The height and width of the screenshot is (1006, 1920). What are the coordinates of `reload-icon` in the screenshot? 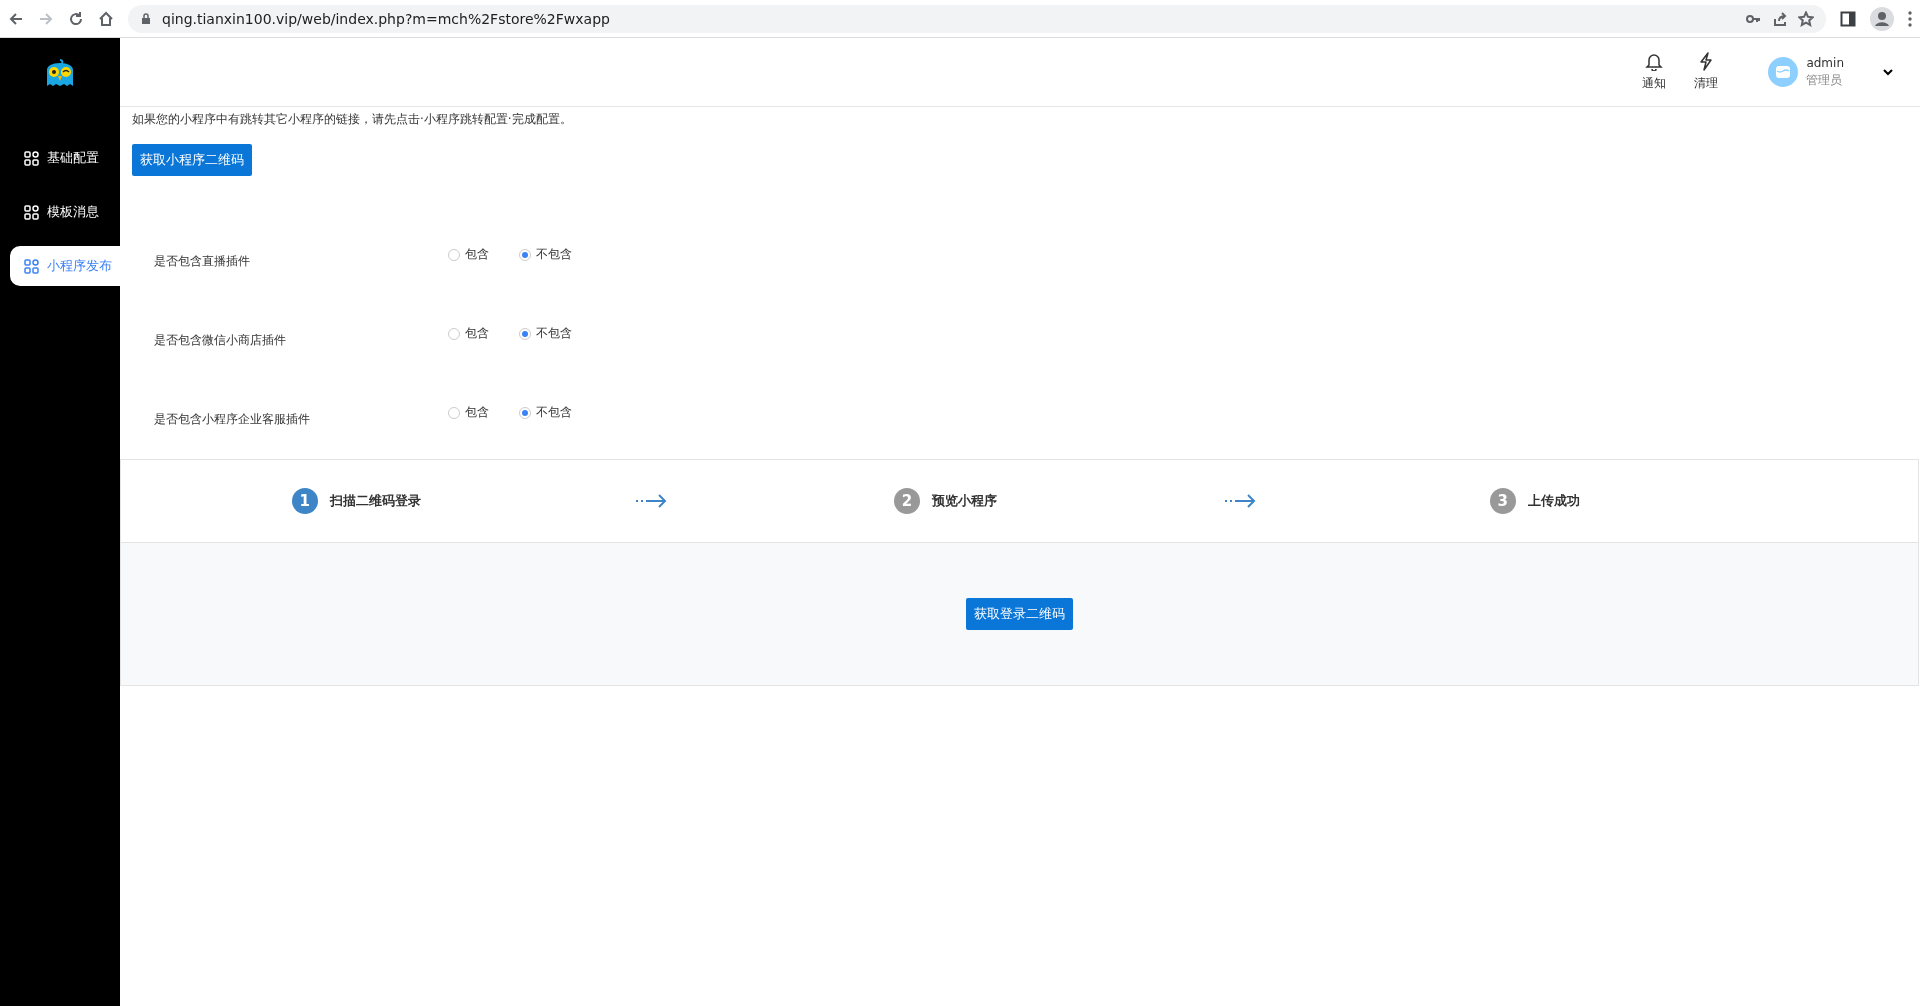 It's located at (76, 18).